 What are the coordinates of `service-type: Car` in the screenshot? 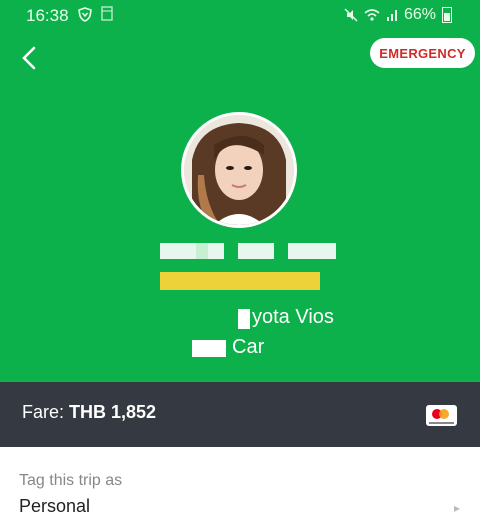 It's located at (228, 347).